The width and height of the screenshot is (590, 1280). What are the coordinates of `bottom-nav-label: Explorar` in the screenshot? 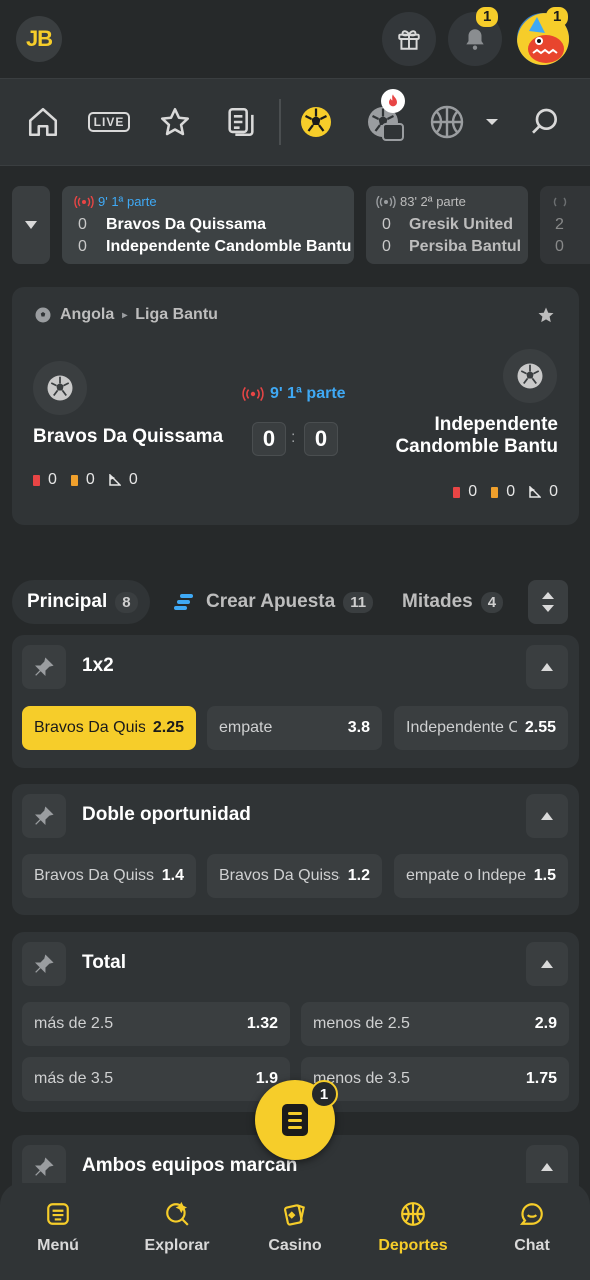 It's located at (177, 1245).